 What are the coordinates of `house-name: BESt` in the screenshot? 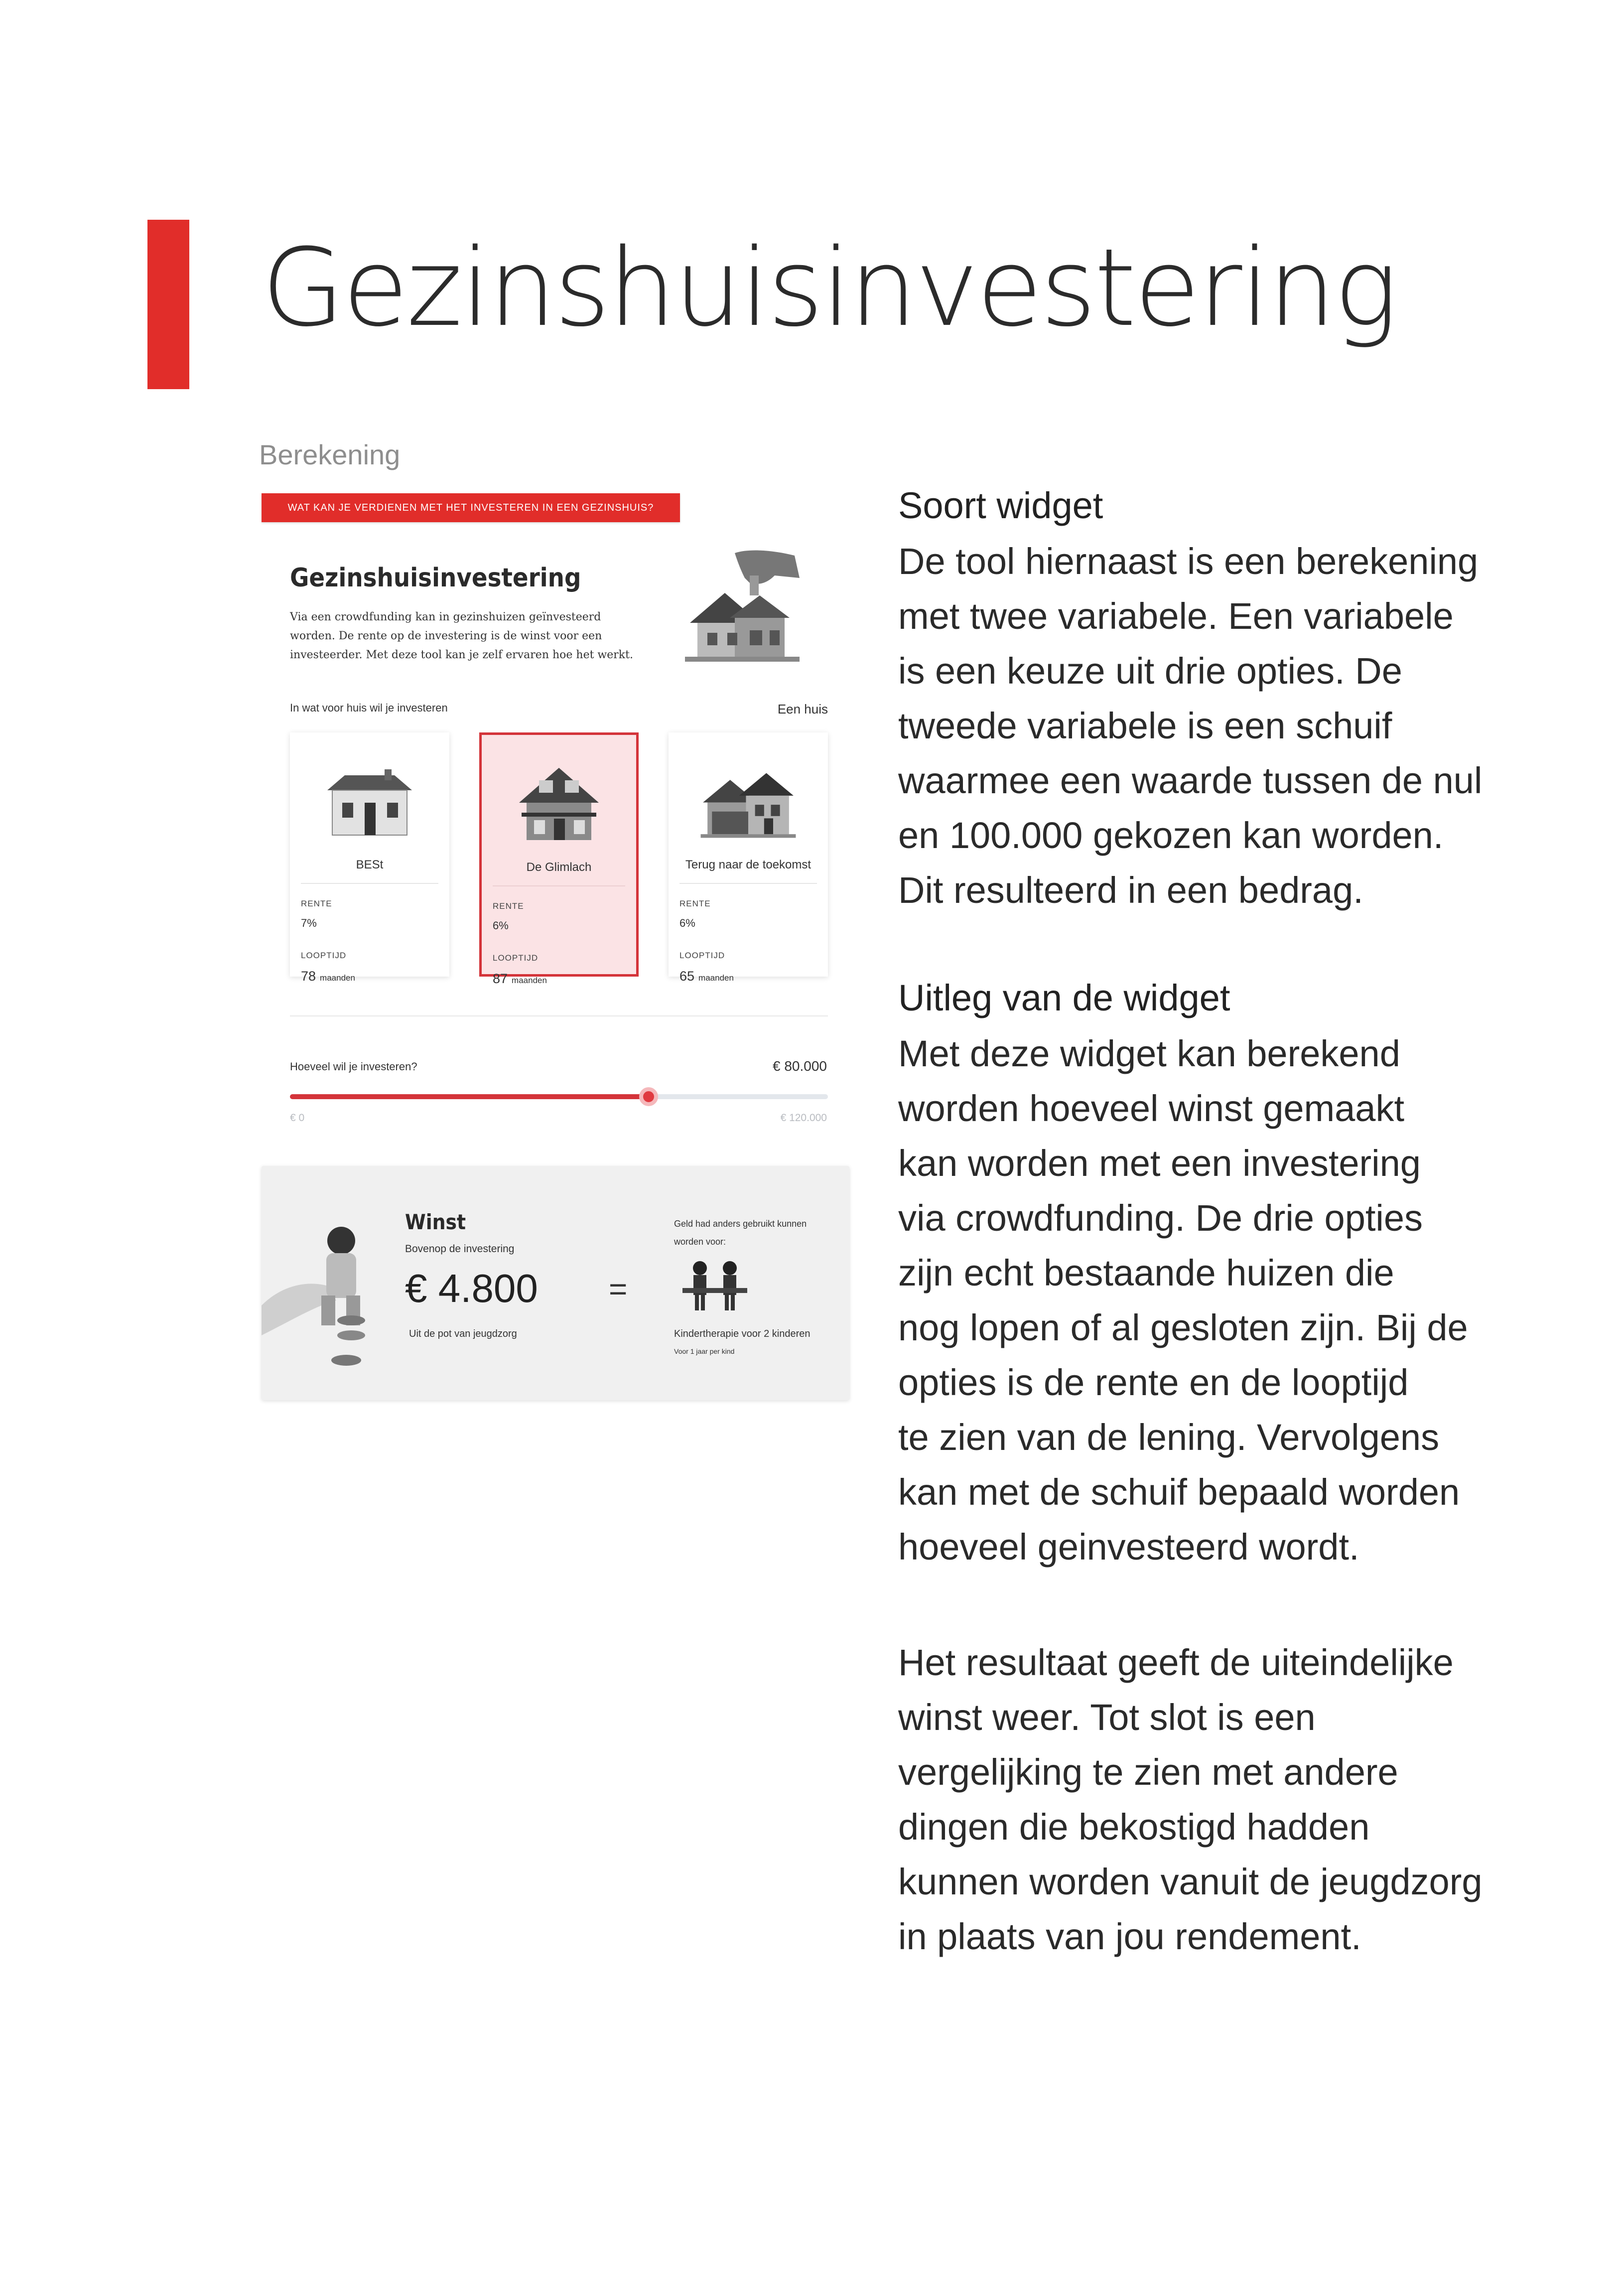 It's located at (370, 864).